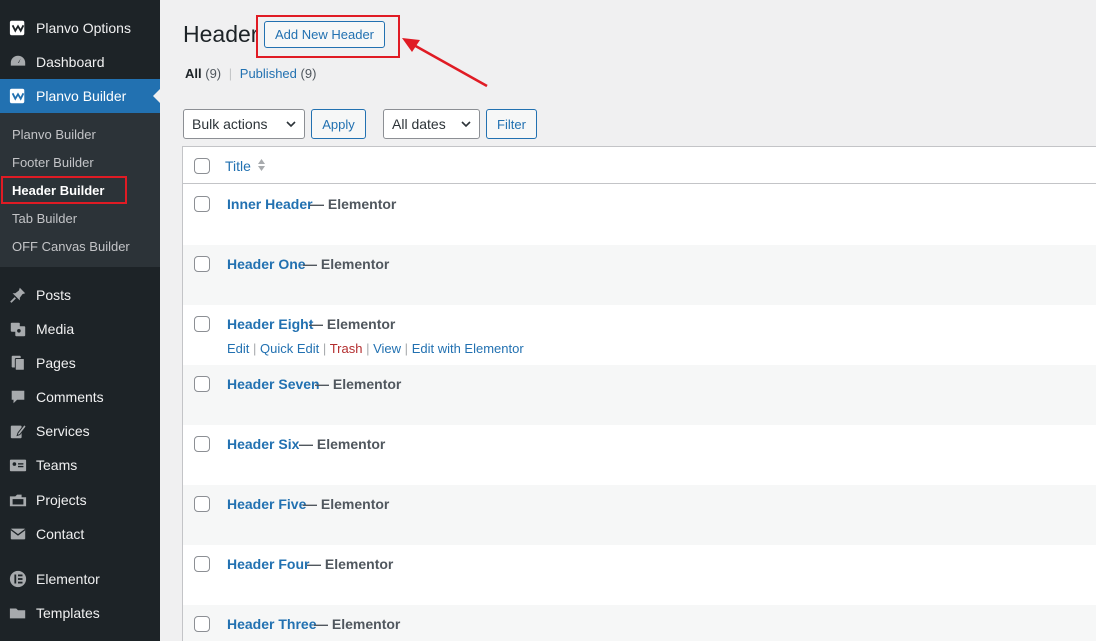 The width and height of the screenshot is (1096, 641). What do you see at coordinates (238, 166) in the screenshot?
I see `column-title-header: Title` at bounding box center [238, 166].